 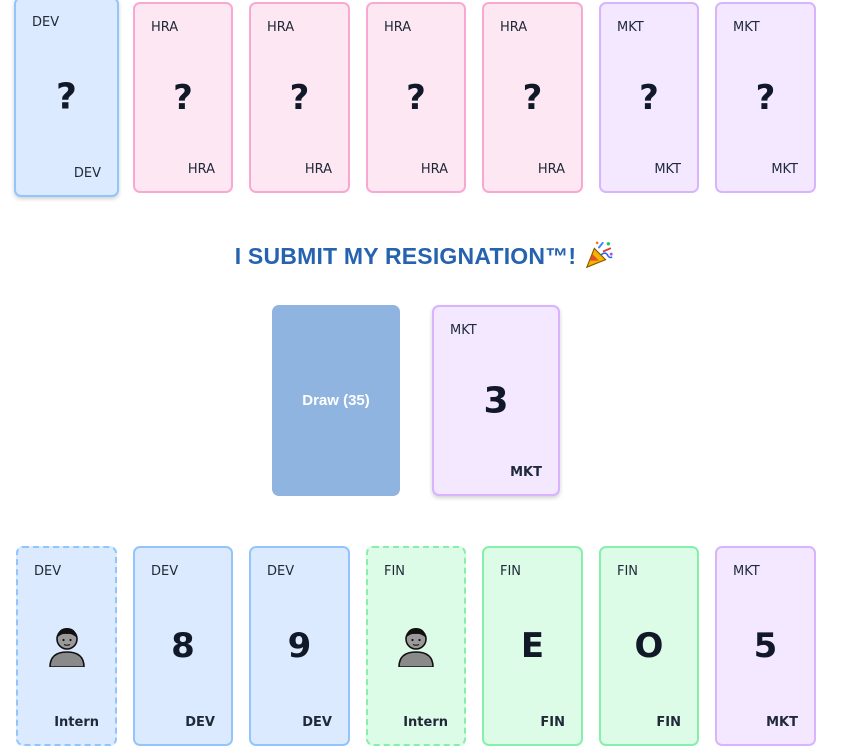 I want to click on discard-pile-card: MKT 3 MKT, so click(x=496, y=400).